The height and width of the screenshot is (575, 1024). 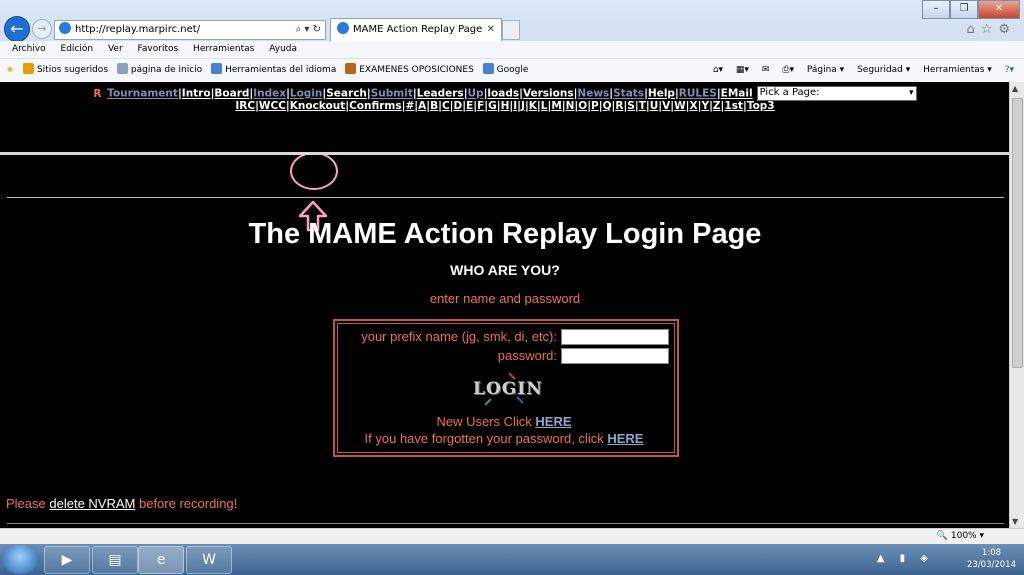 What do you see at coordinates (582, 106) in the screenshot?
I see `nav-link-o: O` at bounding box center [582, 106].